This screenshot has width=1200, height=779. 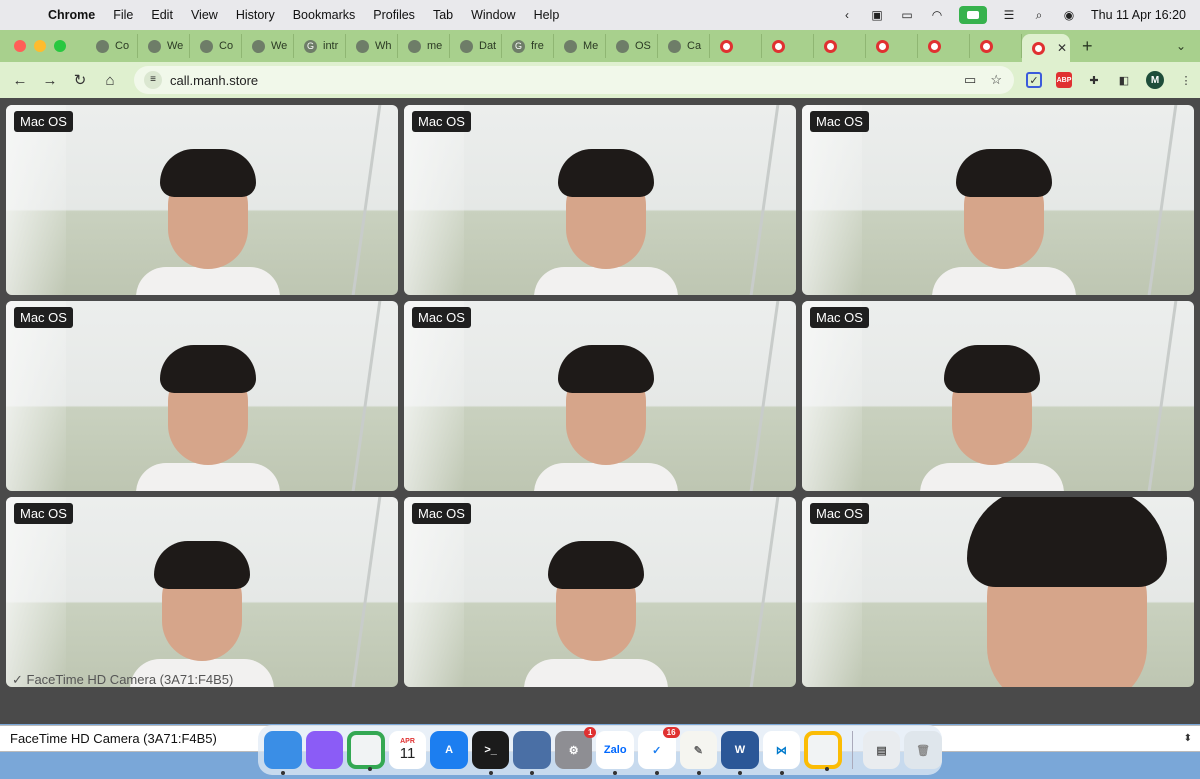 What do you see at coordinates (580, 46) in the screenshot?
I see `browser-tab: Me` at bounding box center [580, 46].